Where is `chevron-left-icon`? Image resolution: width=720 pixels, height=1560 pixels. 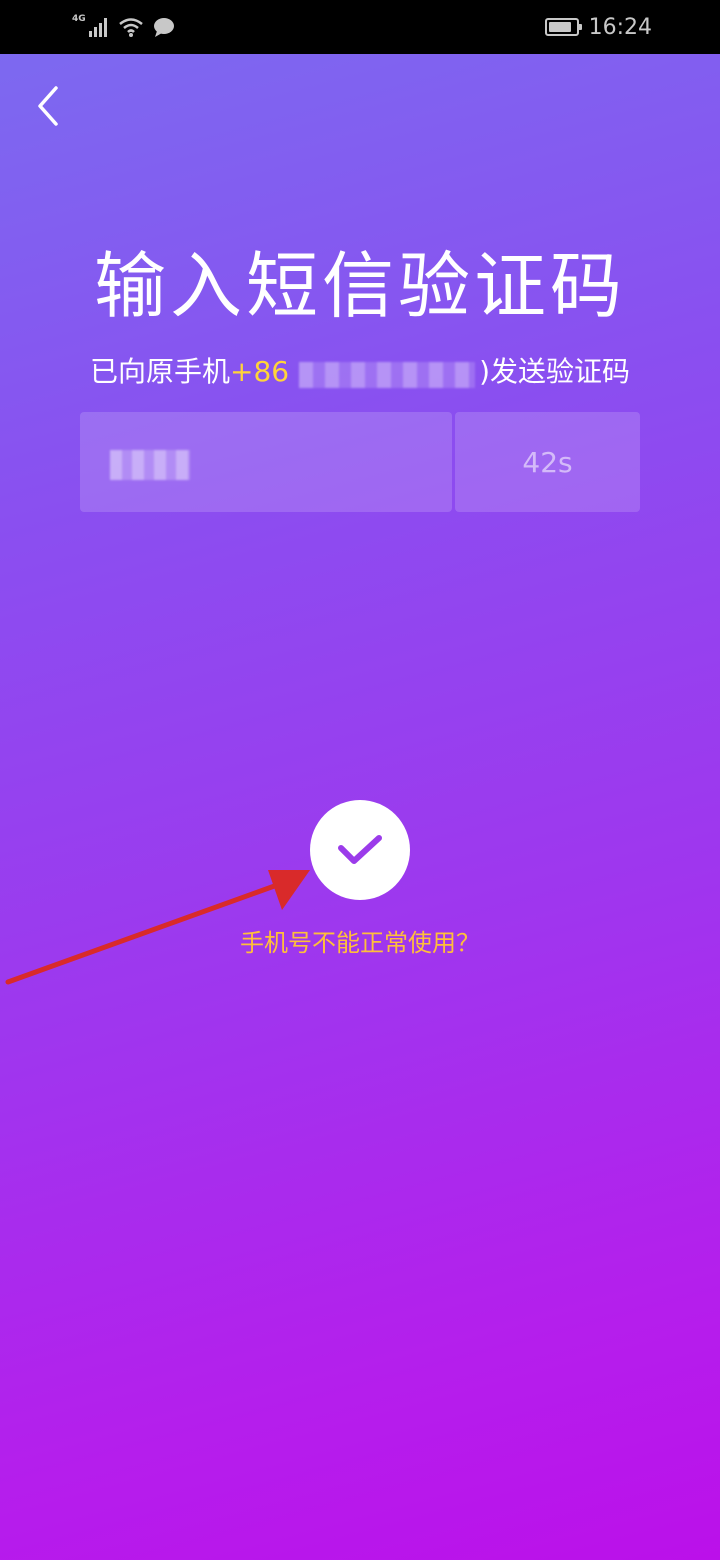
chevron-left-icon is located at coordinates (48, 106).